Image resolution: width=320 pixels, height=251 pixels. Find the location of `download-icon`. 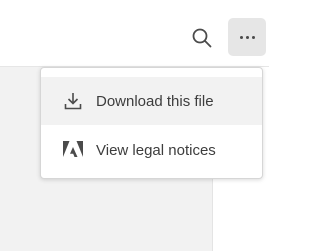

download-icon is located at coordinates (73, 101).